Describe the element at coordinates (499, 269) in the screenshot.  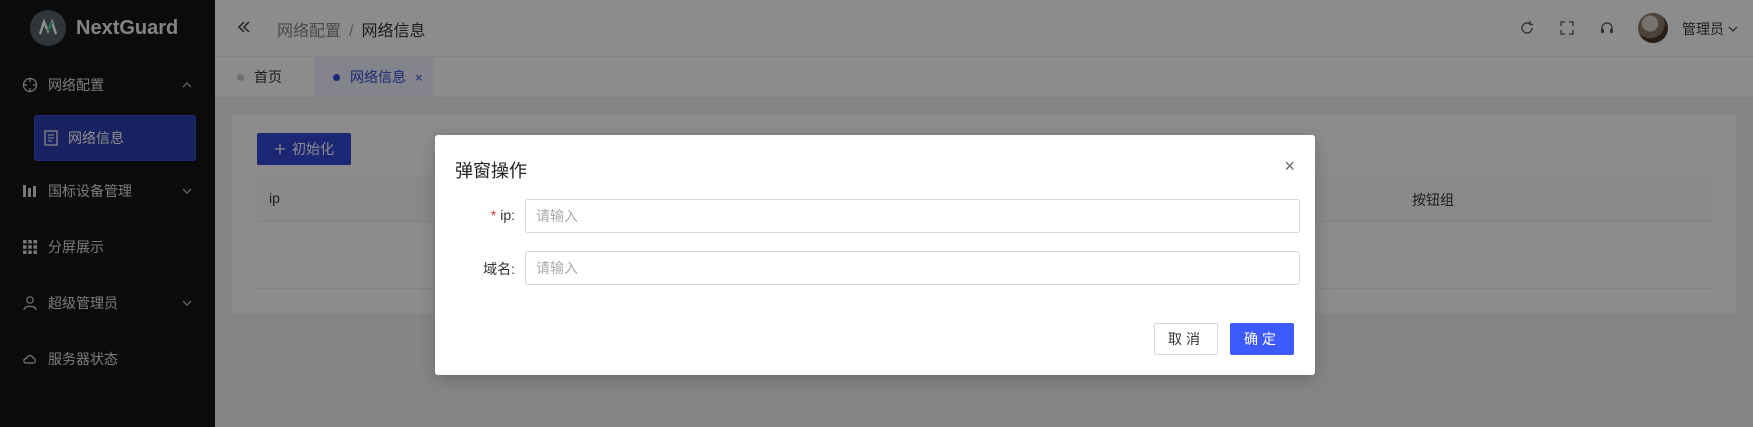
I see `domain-label: 域名:` at that location.